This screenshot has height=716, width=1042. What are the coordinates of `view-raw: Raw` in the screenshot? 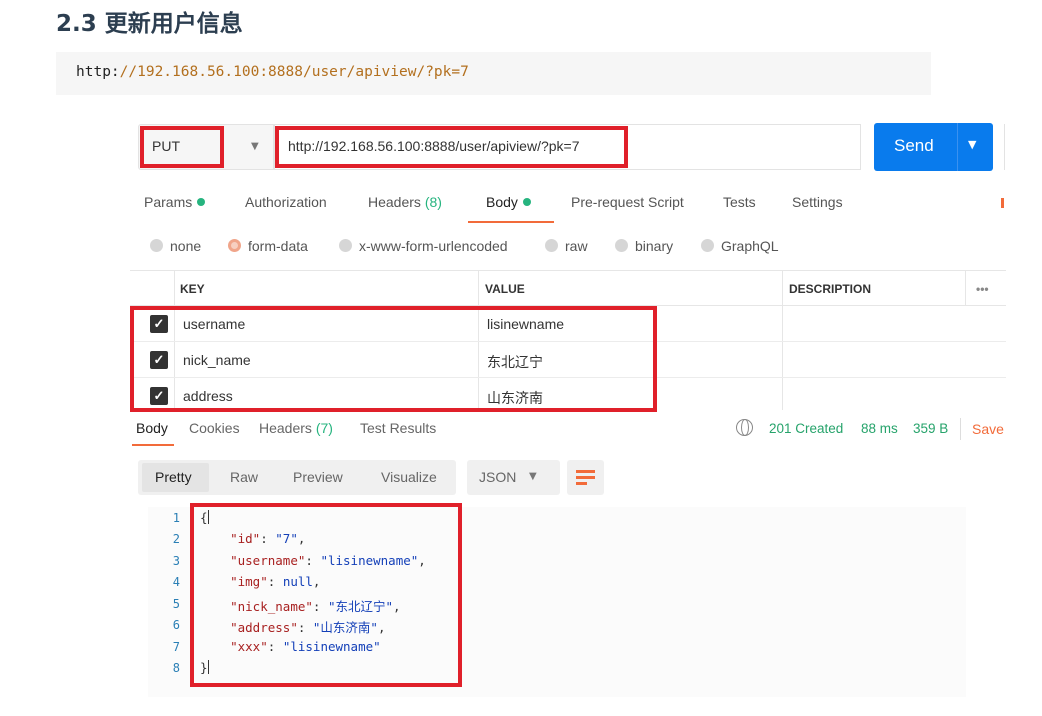 It's located at (244, 477).